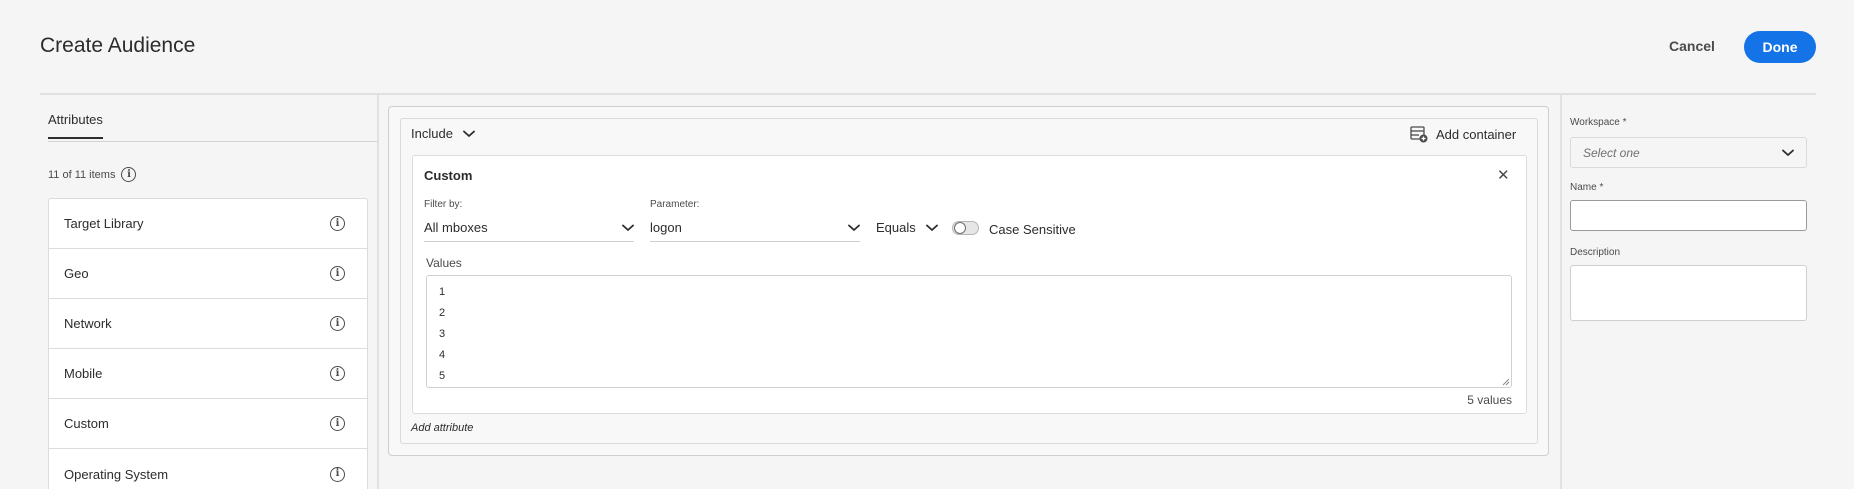  What do you see at coordinates (529, 228) in the screenshot?
I see `filter-by-picker: All mboxes` at bounding box center [529, 228].